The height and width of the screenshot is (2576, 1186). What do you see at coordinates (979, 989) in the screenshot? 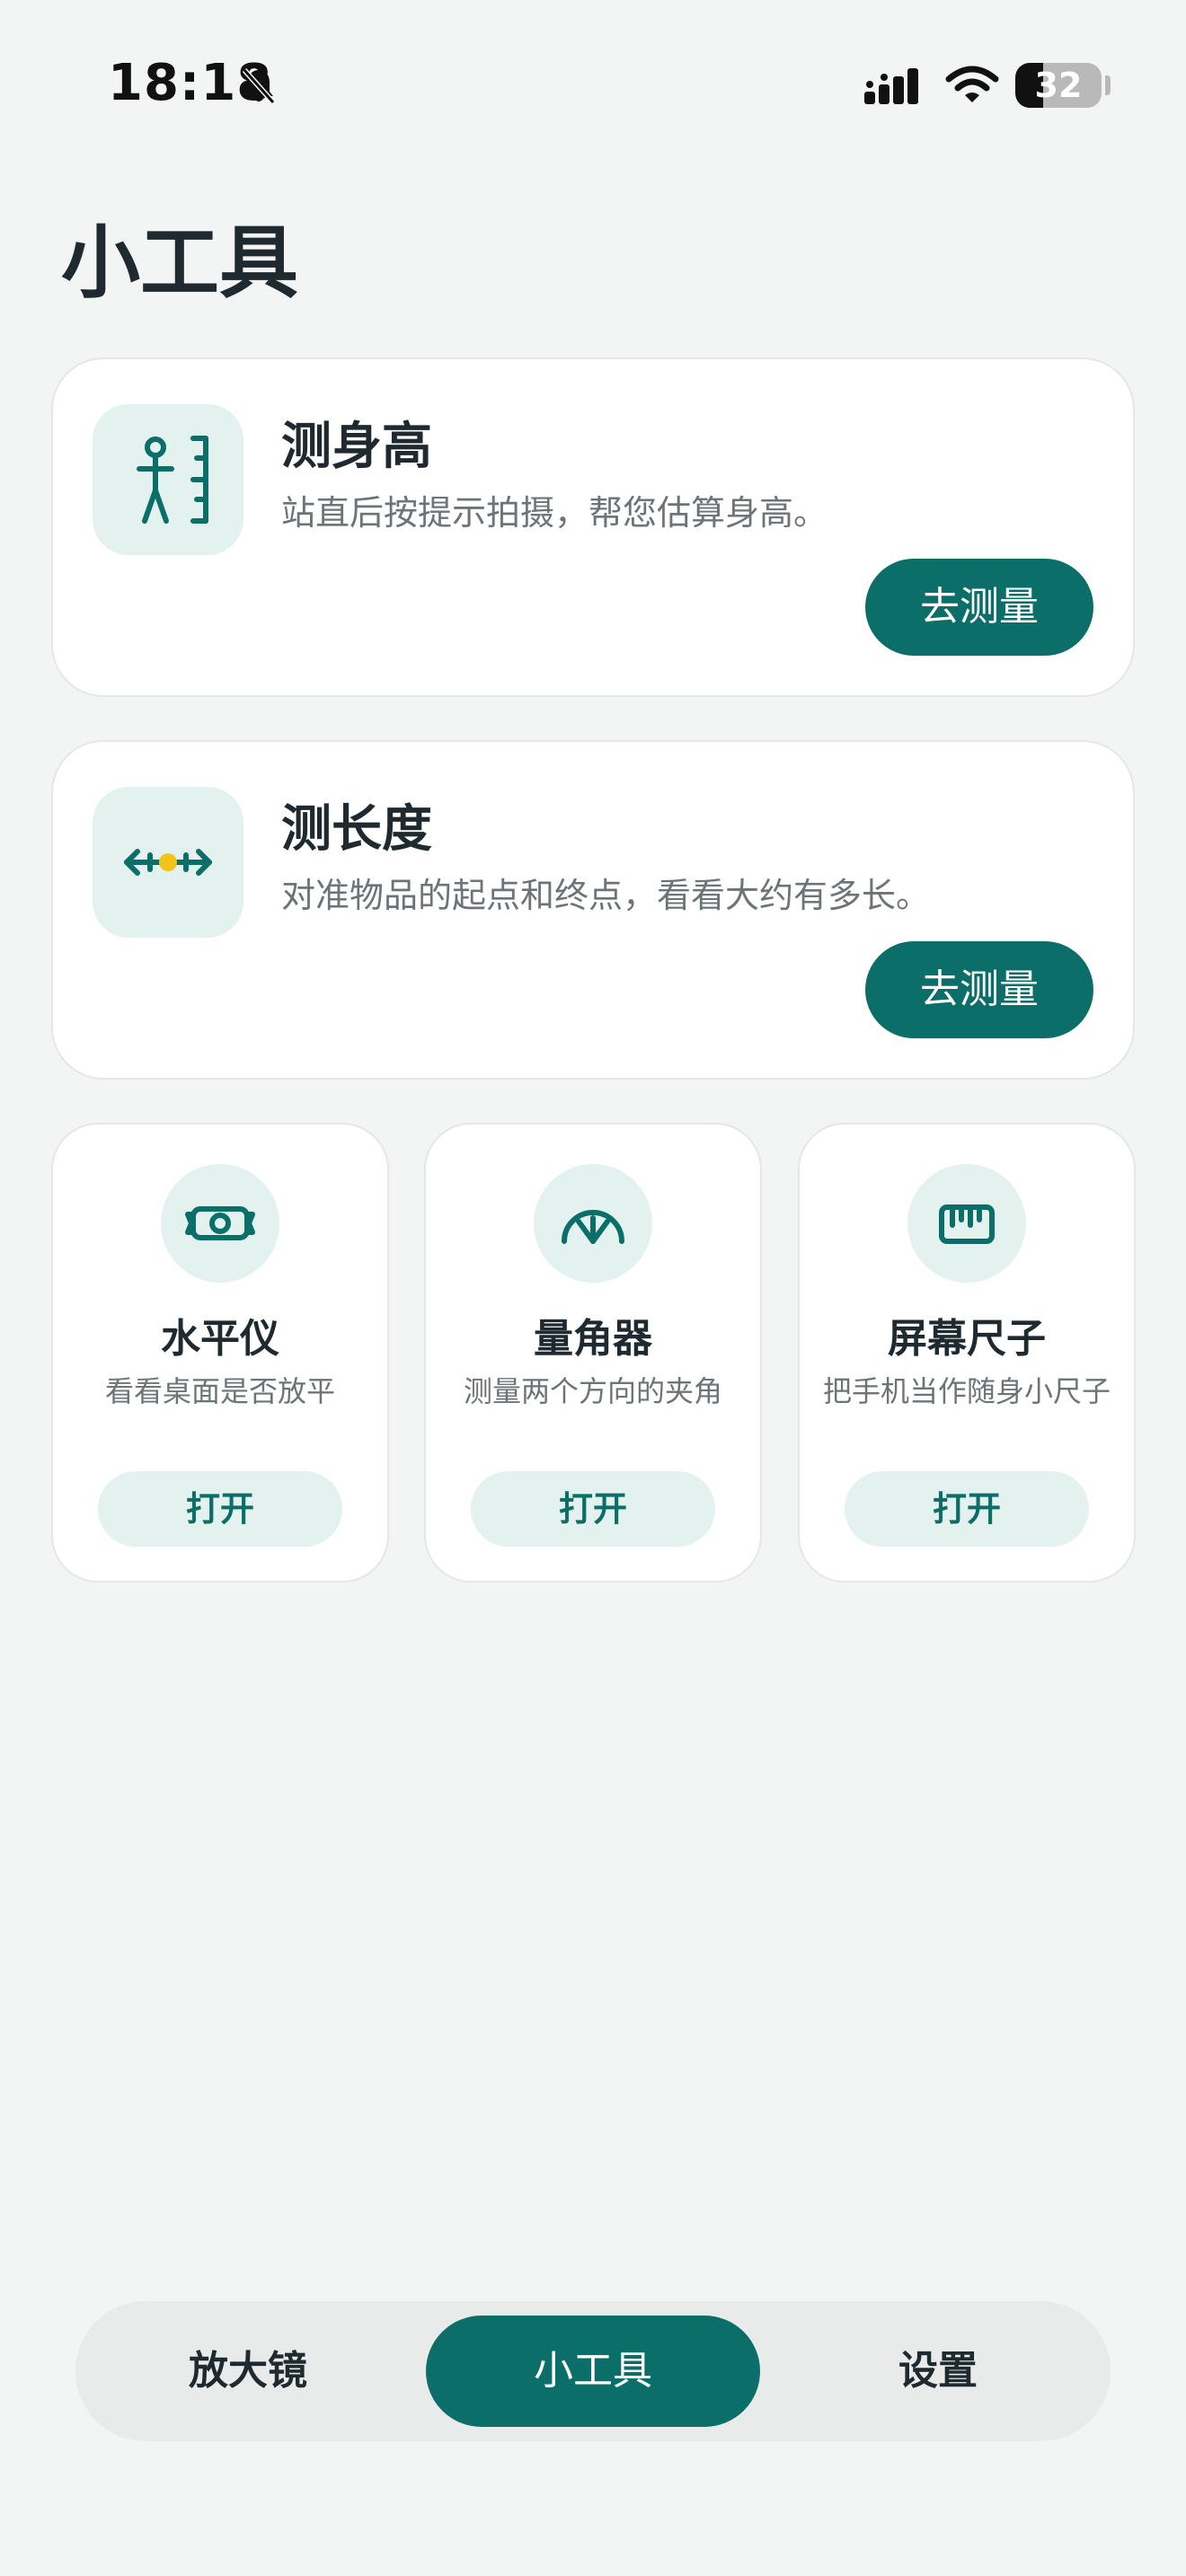
I see `measure-length-button: 去测量` at bounding box center [979, 989].